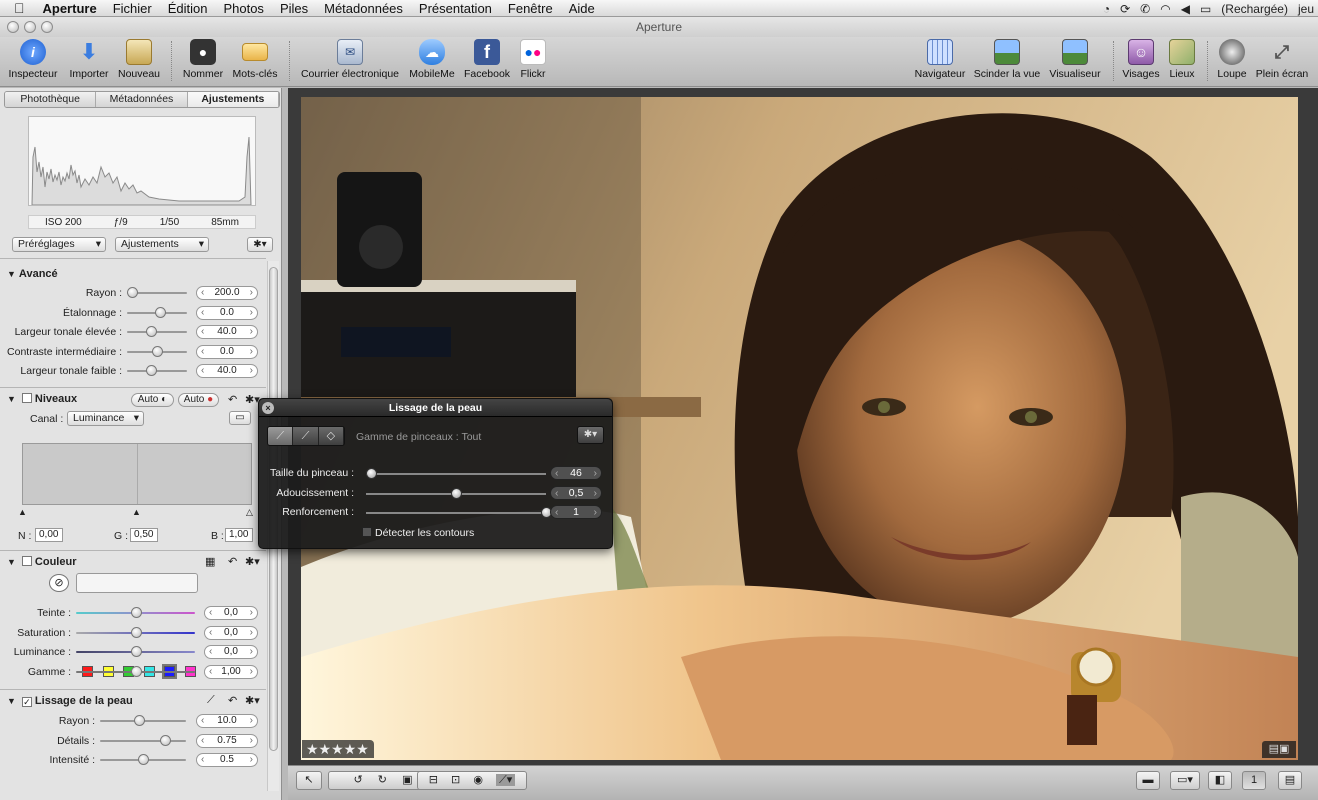  Describe the element at coordinates (456, 474) in the screenshot. I see `brush-size-track` at that location.